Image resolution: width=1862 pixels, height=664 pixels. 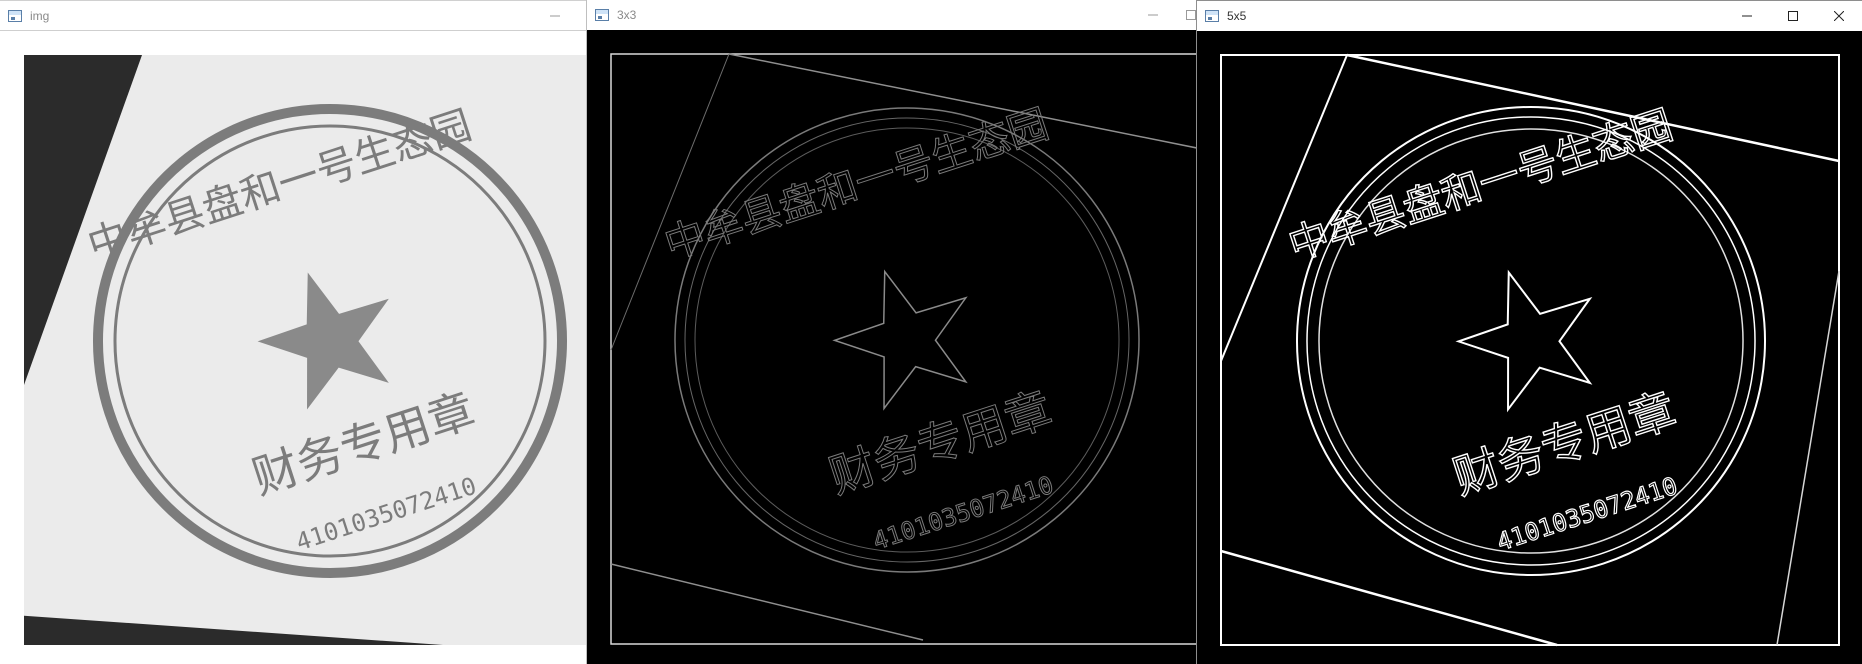 What do you see at coordinates (293, 16) in the screenshot?
I see `titlebar: img` at bounding box center [293, 16].